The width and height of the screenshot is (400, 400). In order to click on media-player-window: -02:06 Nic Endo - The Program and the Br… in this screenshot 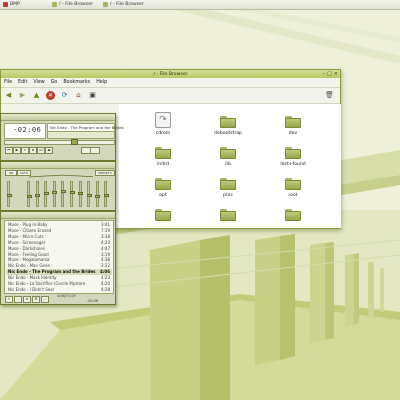, I will do `click(62, 137)`.